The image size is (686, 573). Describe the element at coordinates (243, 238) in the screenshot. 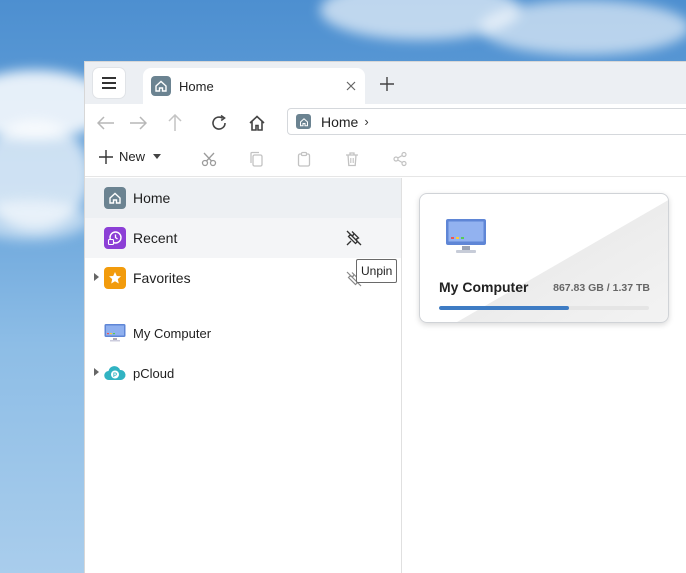

I see `sidebar-item-recent: Recent` at that location.